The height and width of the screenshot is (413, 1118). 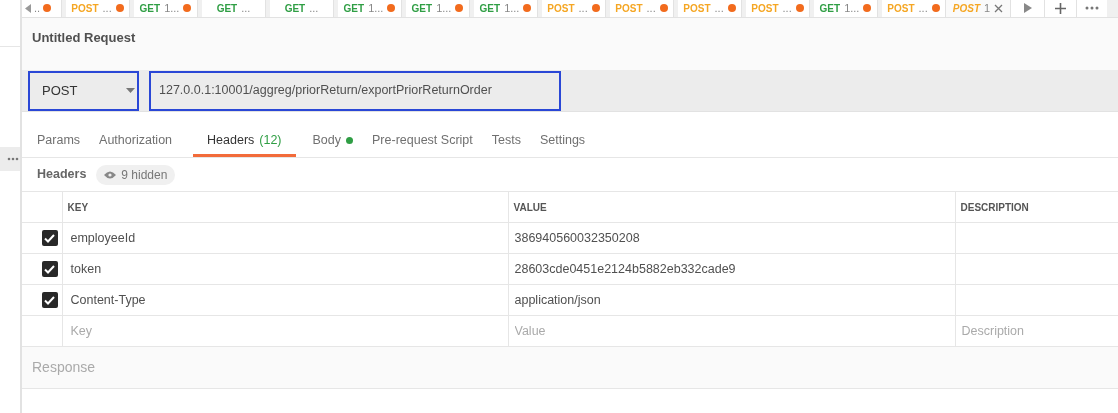 What do you see at coordinates (110, 174) in the screenshot?
I see `eye-icon` at bounding box center [110, 174].